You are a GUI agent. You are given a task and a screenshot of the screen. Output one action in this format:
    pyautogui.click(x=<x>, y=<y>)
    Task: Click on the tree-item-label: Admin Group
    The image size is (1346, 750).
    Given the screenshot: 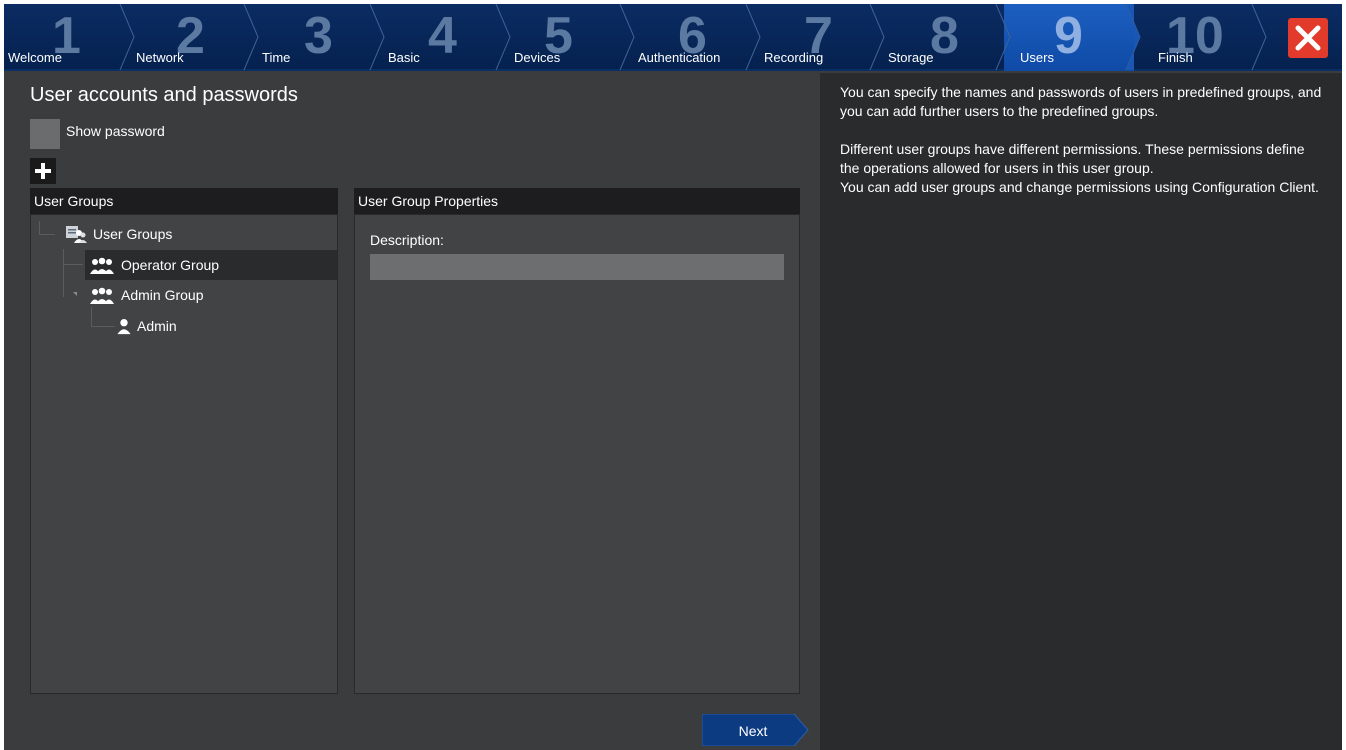 What is the action you would take?
    pyautogui.click(x=162, y=295)
    